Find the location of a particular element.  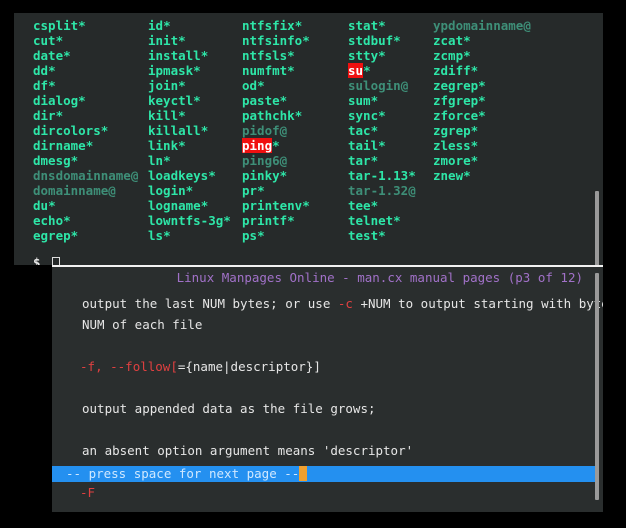

ls-entry-zdiff: zdiff* is located at coordinates (455, 70).